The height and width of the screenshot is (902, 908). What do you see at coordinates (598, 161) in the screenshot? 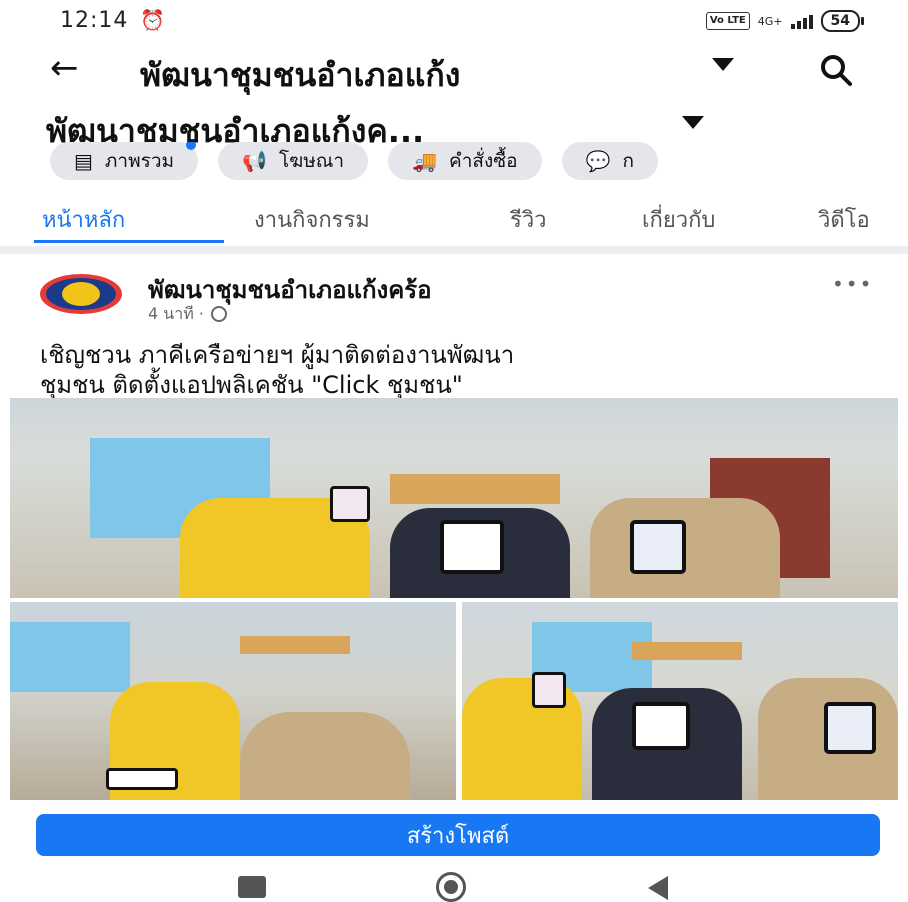
I see `chat-bubbles-icon: 💬` at bounding box center [598, 161].